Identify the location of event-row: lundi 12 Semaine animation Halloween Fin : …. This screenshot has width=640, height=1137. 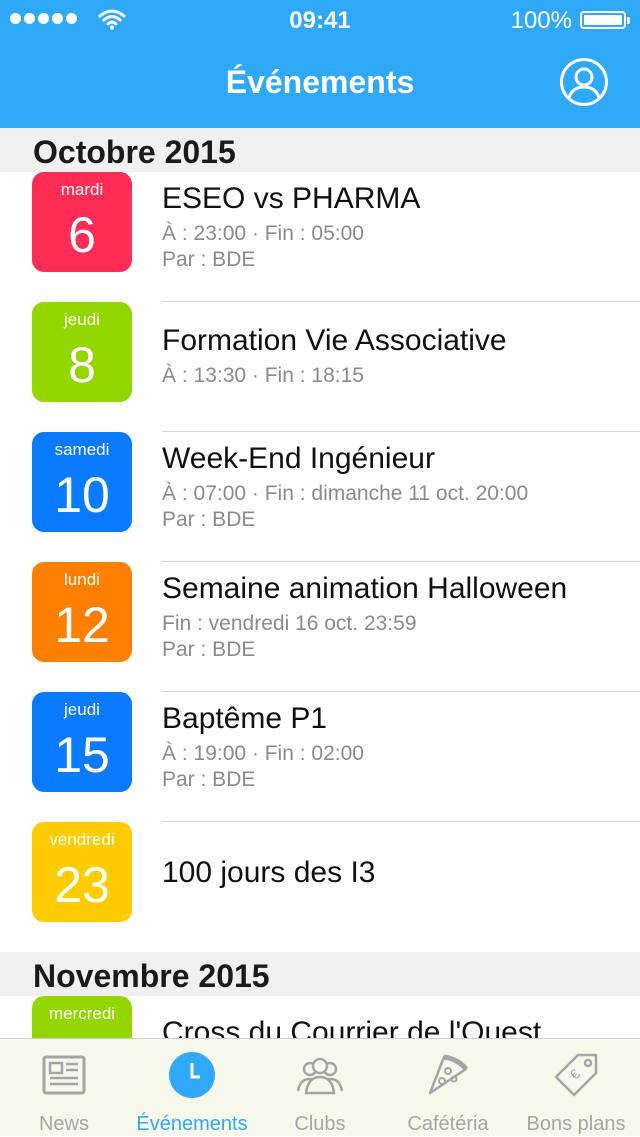
(320, 627).